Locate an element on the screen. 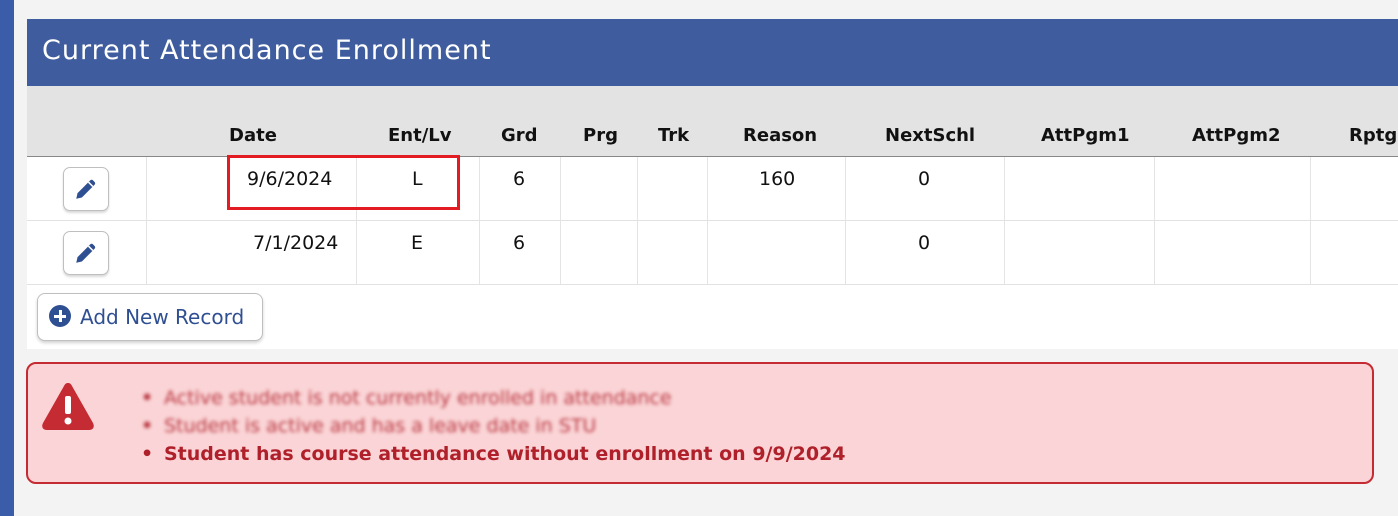 This screenshot has height=516, width=1398. left-accent-bar is located at coordinates (7, 258).